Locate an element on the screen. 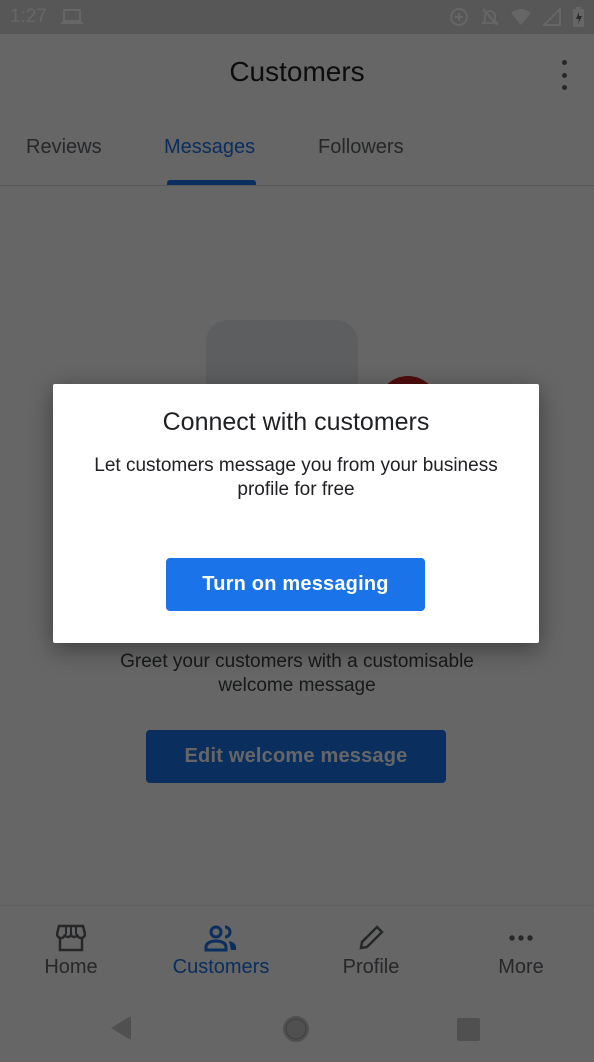  turn-on-messaging-button: Turn on messaging is located at coordinates (295, 584).